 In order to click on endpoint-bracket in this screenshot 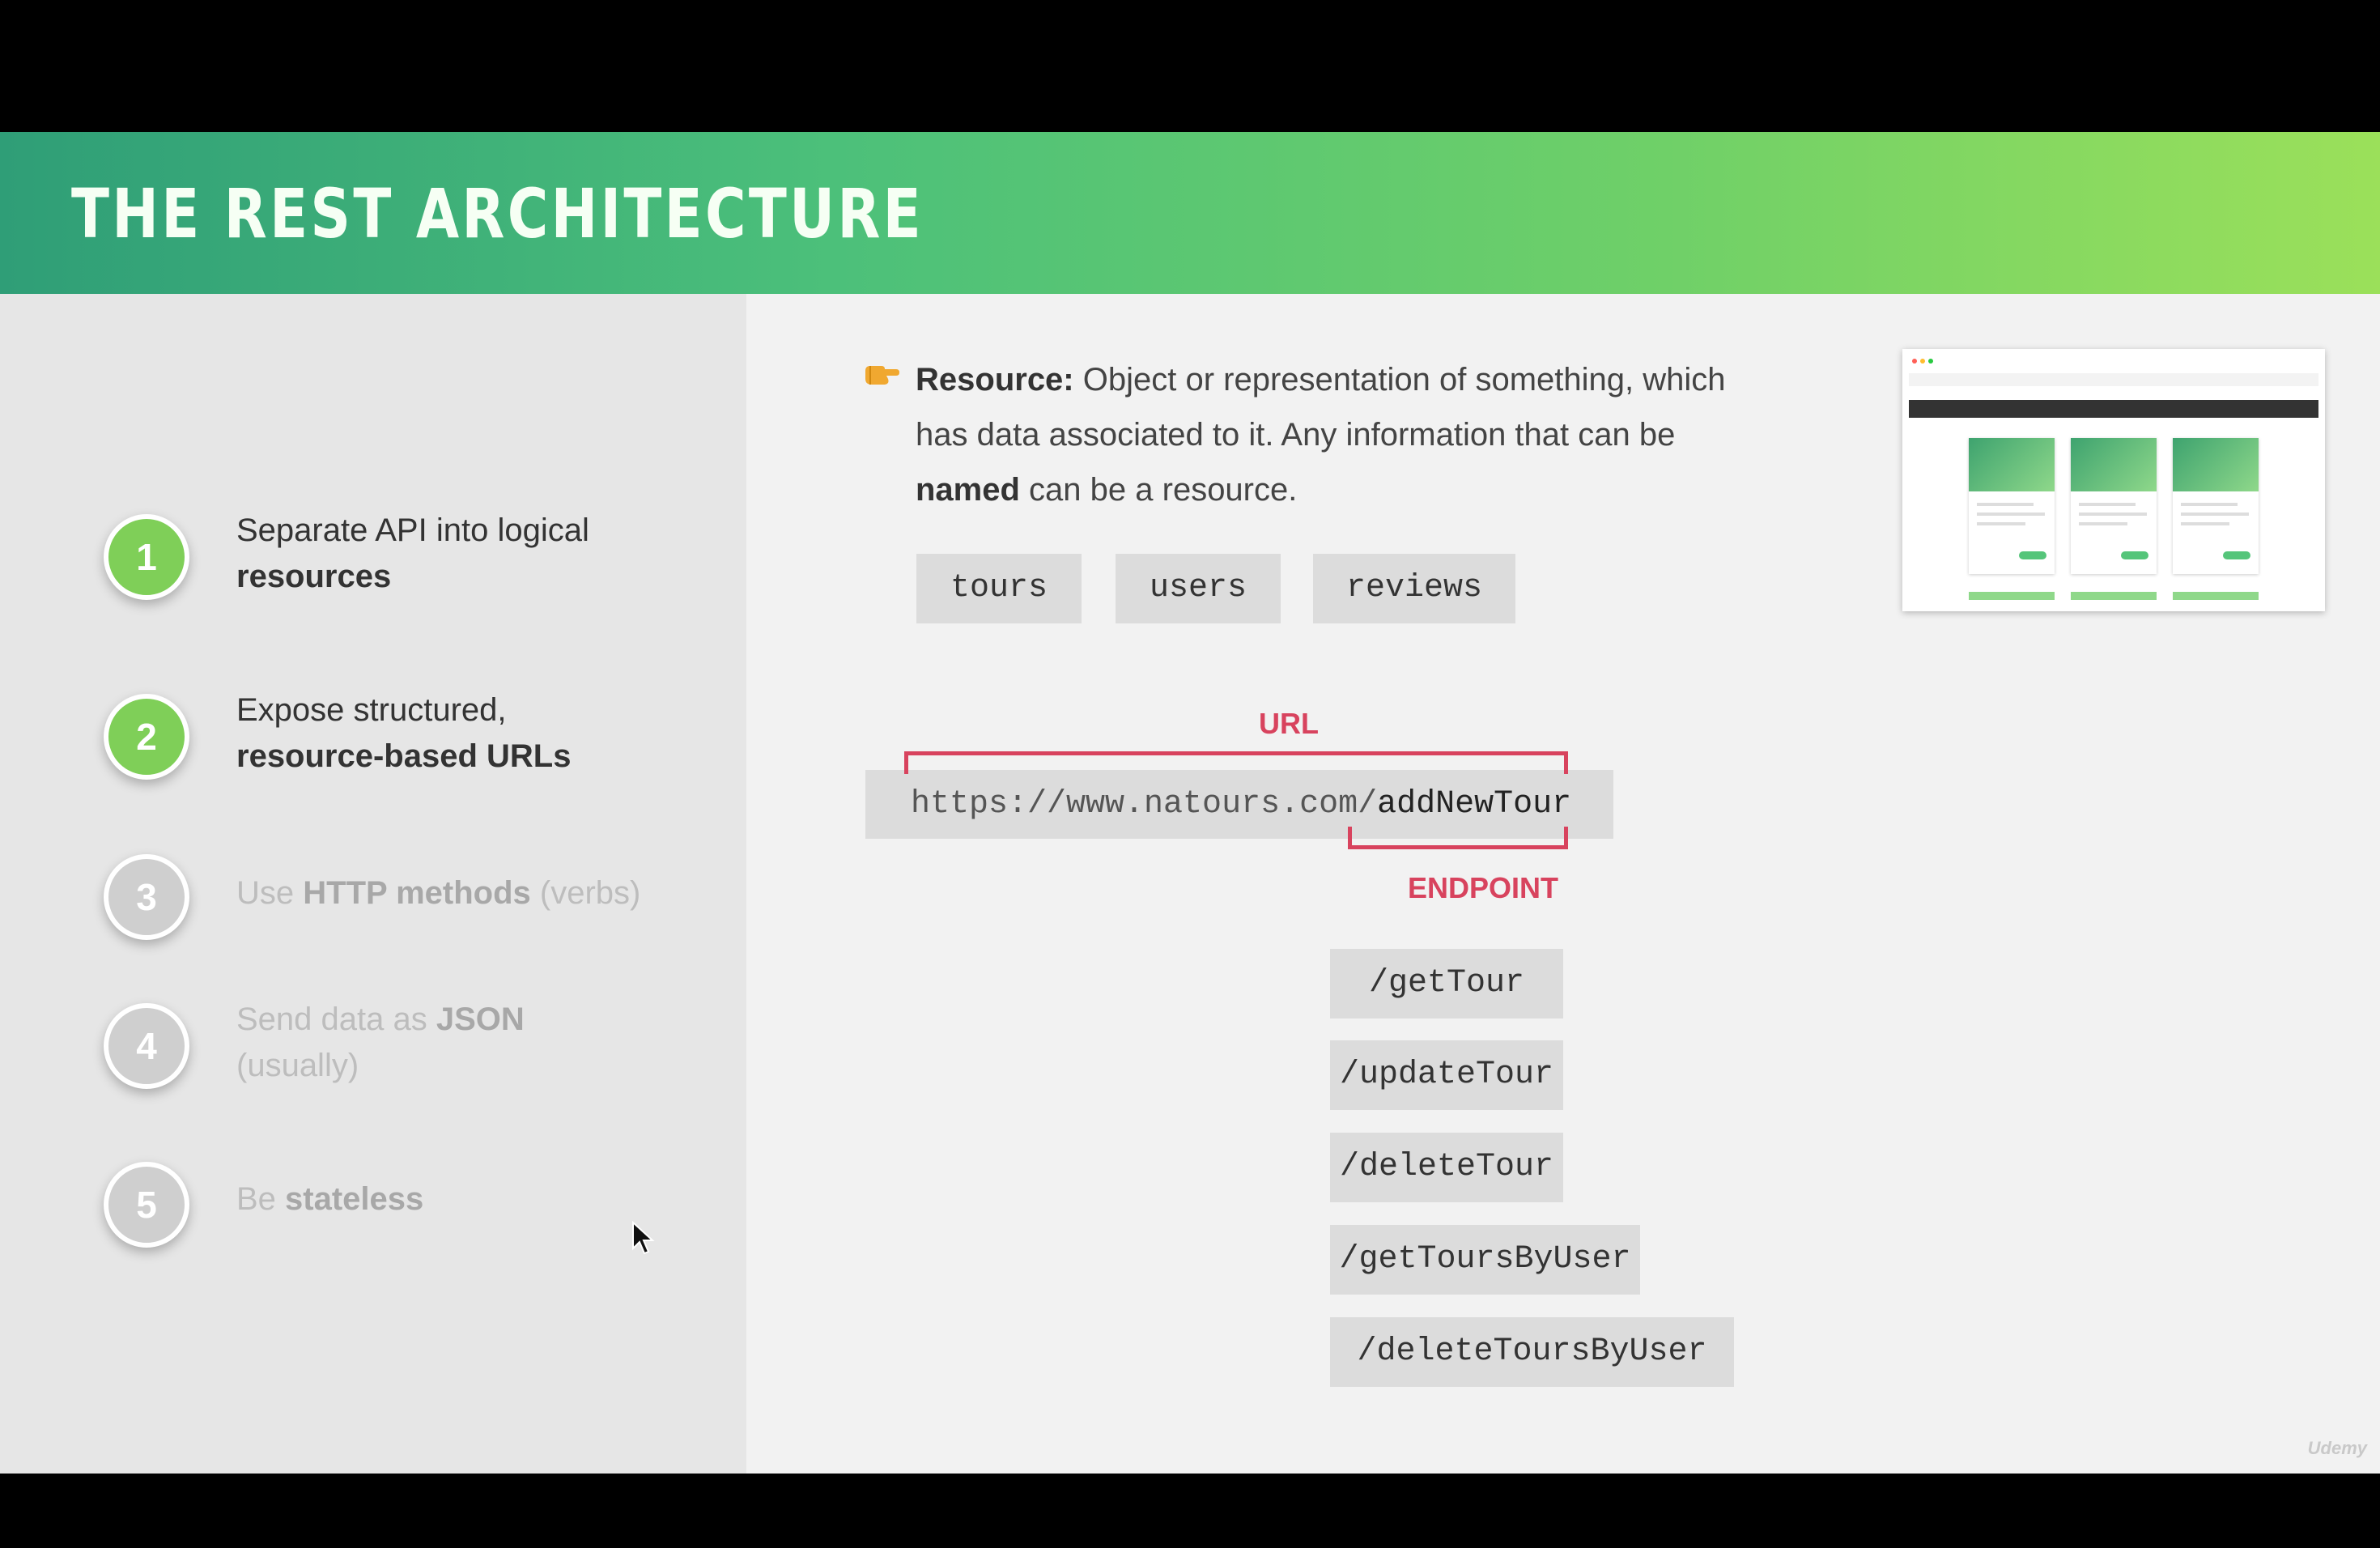, I will do `click(1458, 838)`.